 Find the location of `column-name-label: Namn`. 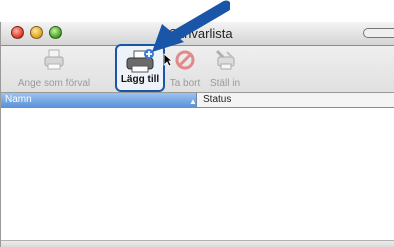

column-name-label: Namn is located at coordinates (18, 99).